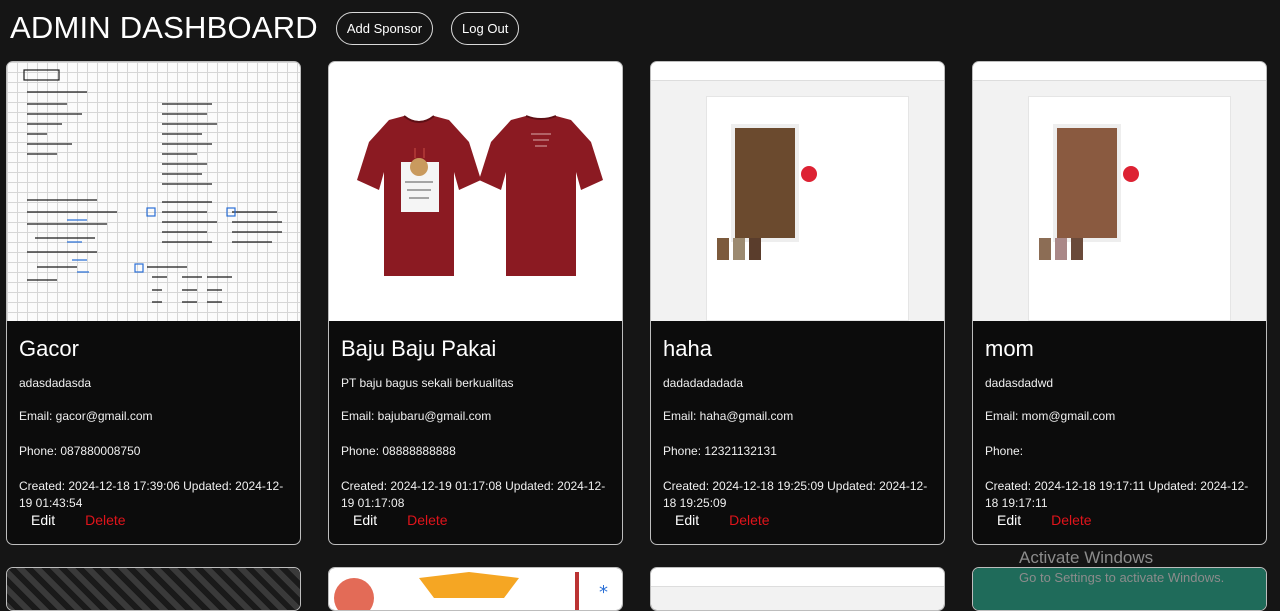 The image size is (1280, 611). I want to click on sponsor-card-partial: *, so click(475, 589).